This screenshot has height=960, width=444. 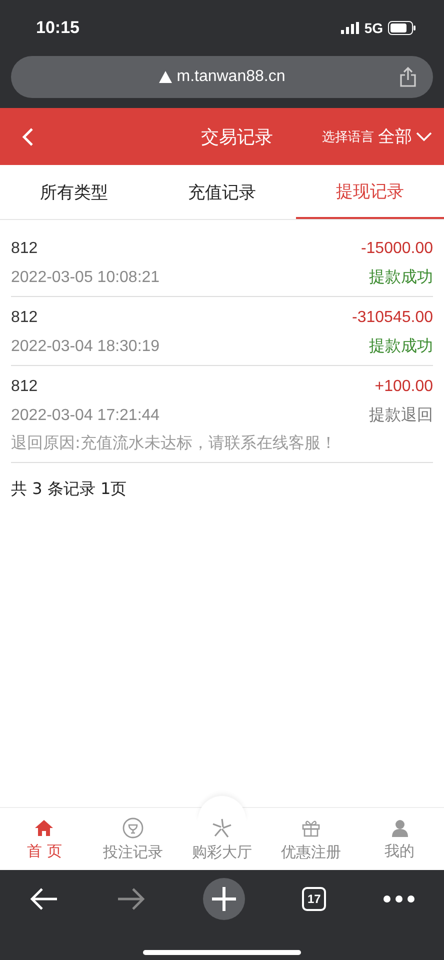 What do you see at coordinates (131, 899) in the screenshot?
I see `forward-arrow-icon` at bounding box center [131, 899].